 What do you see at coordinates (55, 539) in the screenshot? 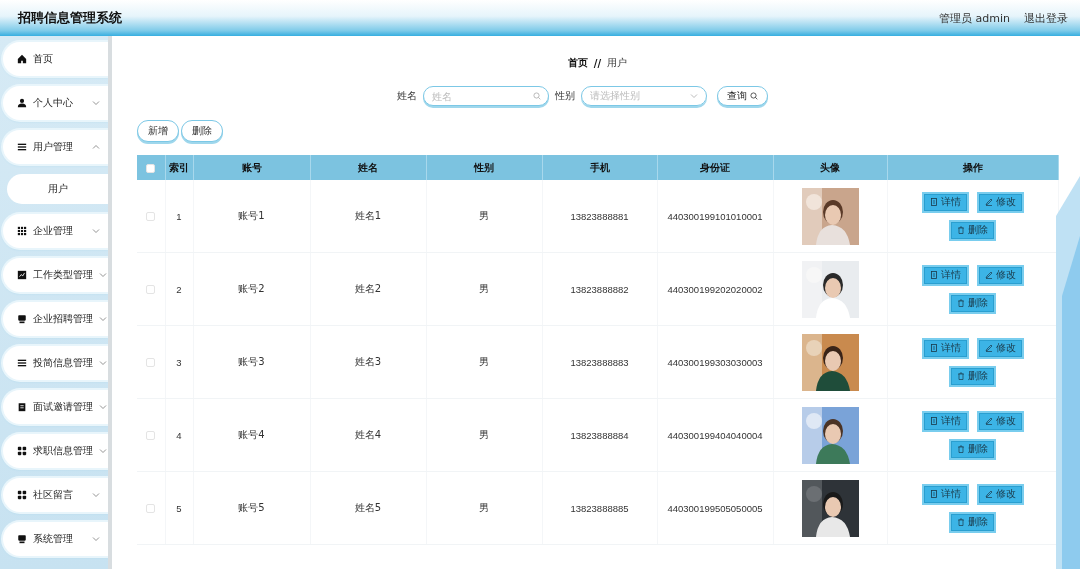
I see `sidebar-item: 系统管理` at bounding box center [55, 539].